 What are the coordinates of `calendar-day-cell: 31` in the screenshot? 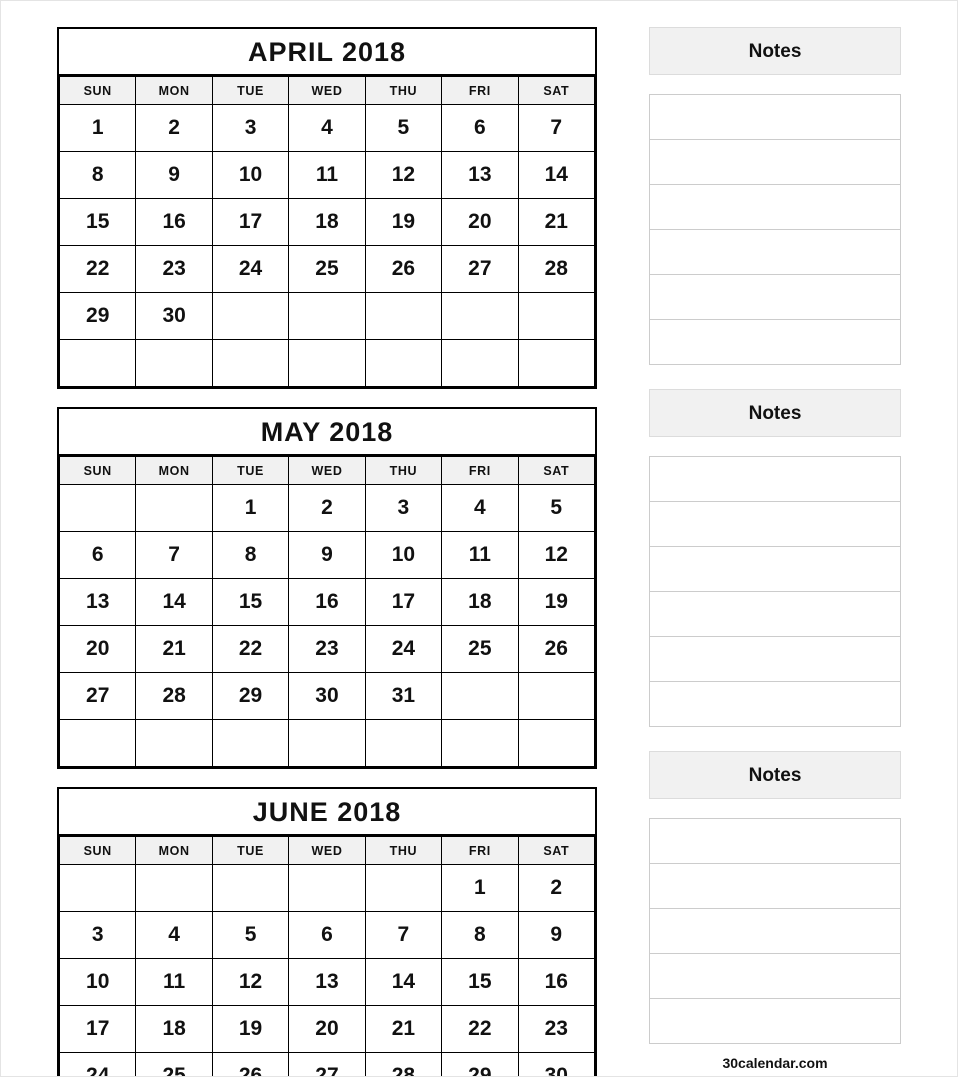 It's located at (403, 696).